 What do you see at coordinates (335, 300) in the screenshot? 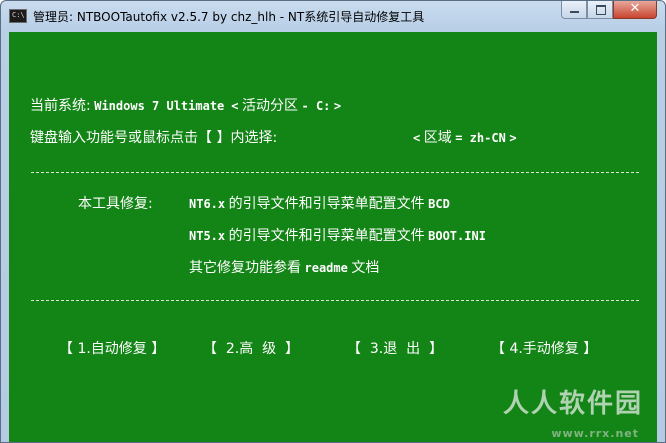
I see `divider-bottom` at bounding box center [335, 300].